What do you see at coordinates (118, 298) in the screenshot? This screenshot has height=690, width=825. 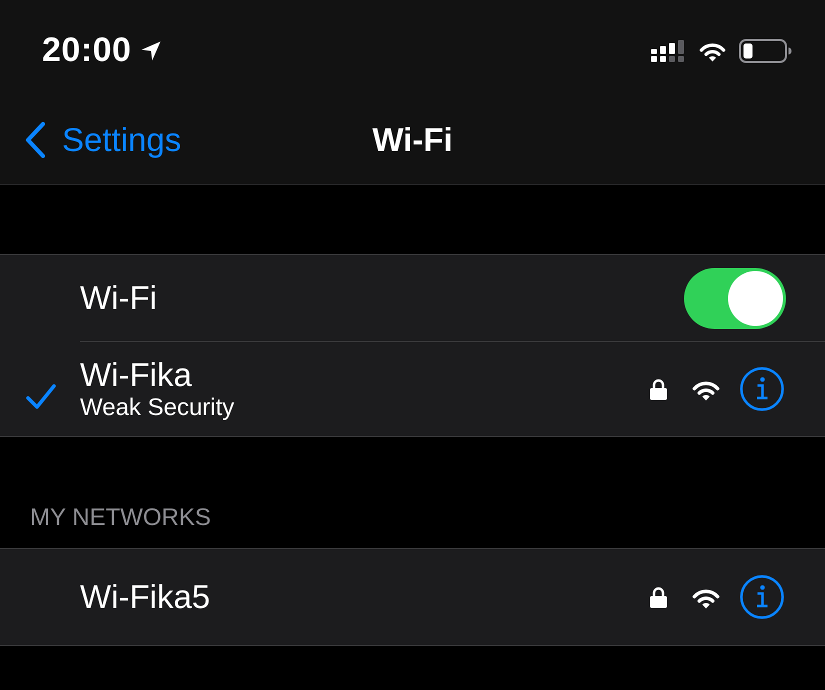 I see `wifi-label: Wi-Fi` at bounding box center [118, 298].